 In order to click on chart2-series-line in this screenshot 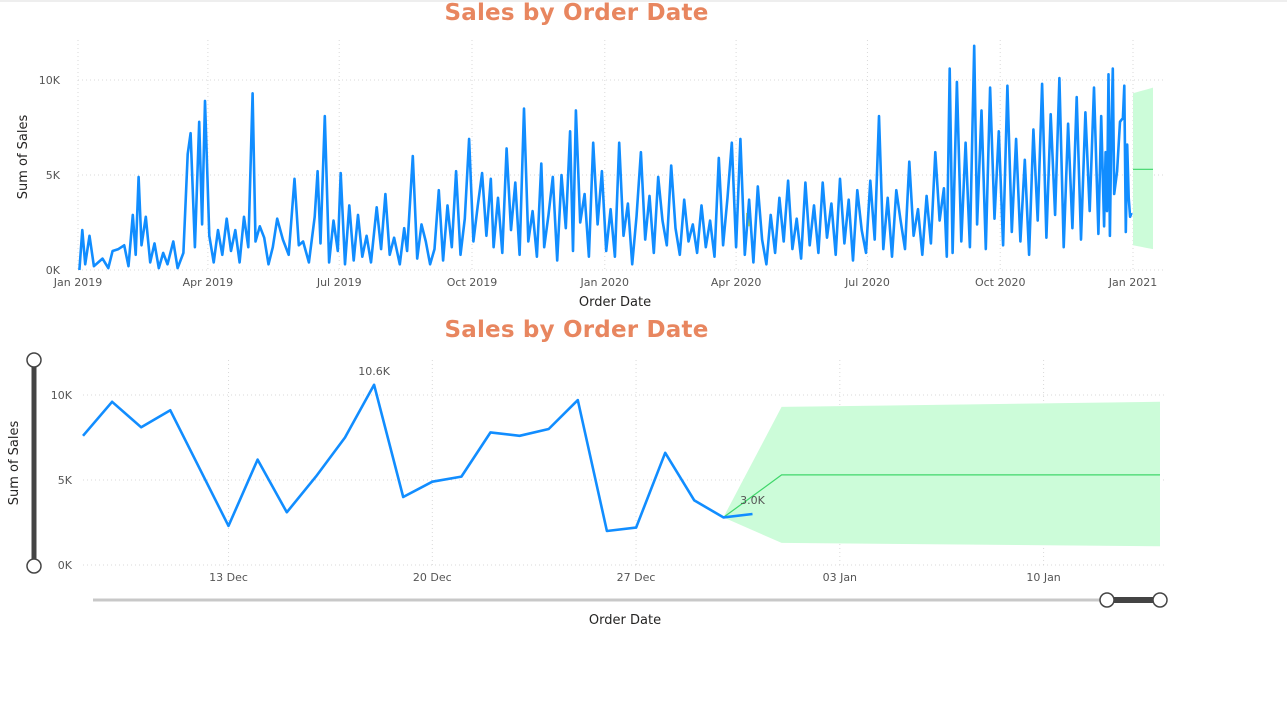, I will do `click(417, 458)`.